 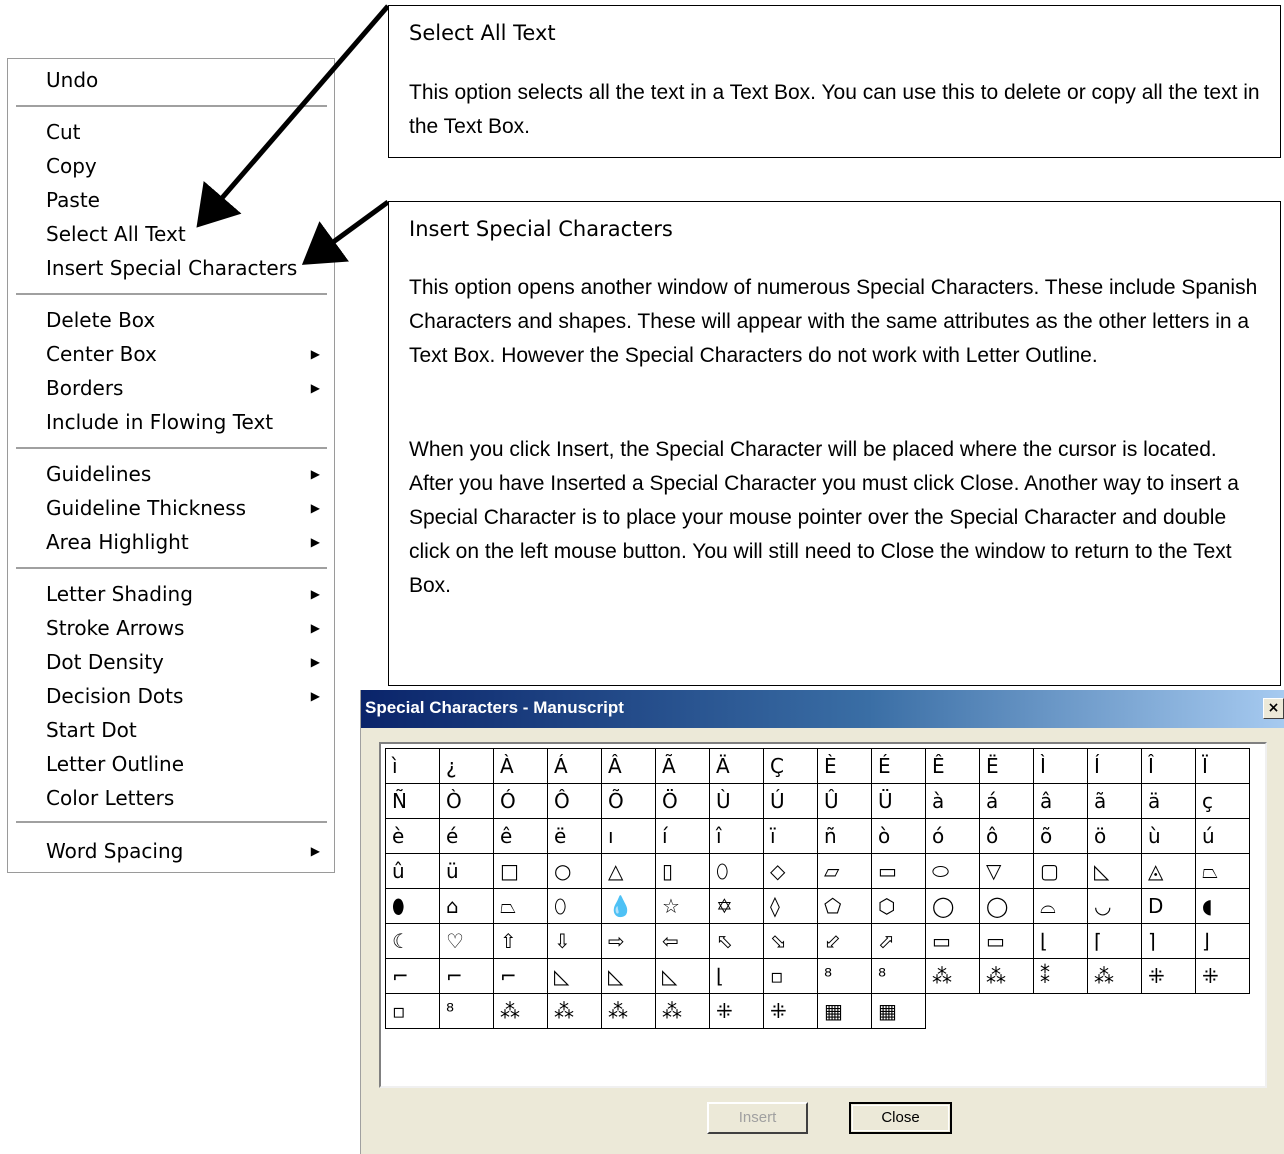 I want to click on character-cell: ç, so click(x=1222, y=801).